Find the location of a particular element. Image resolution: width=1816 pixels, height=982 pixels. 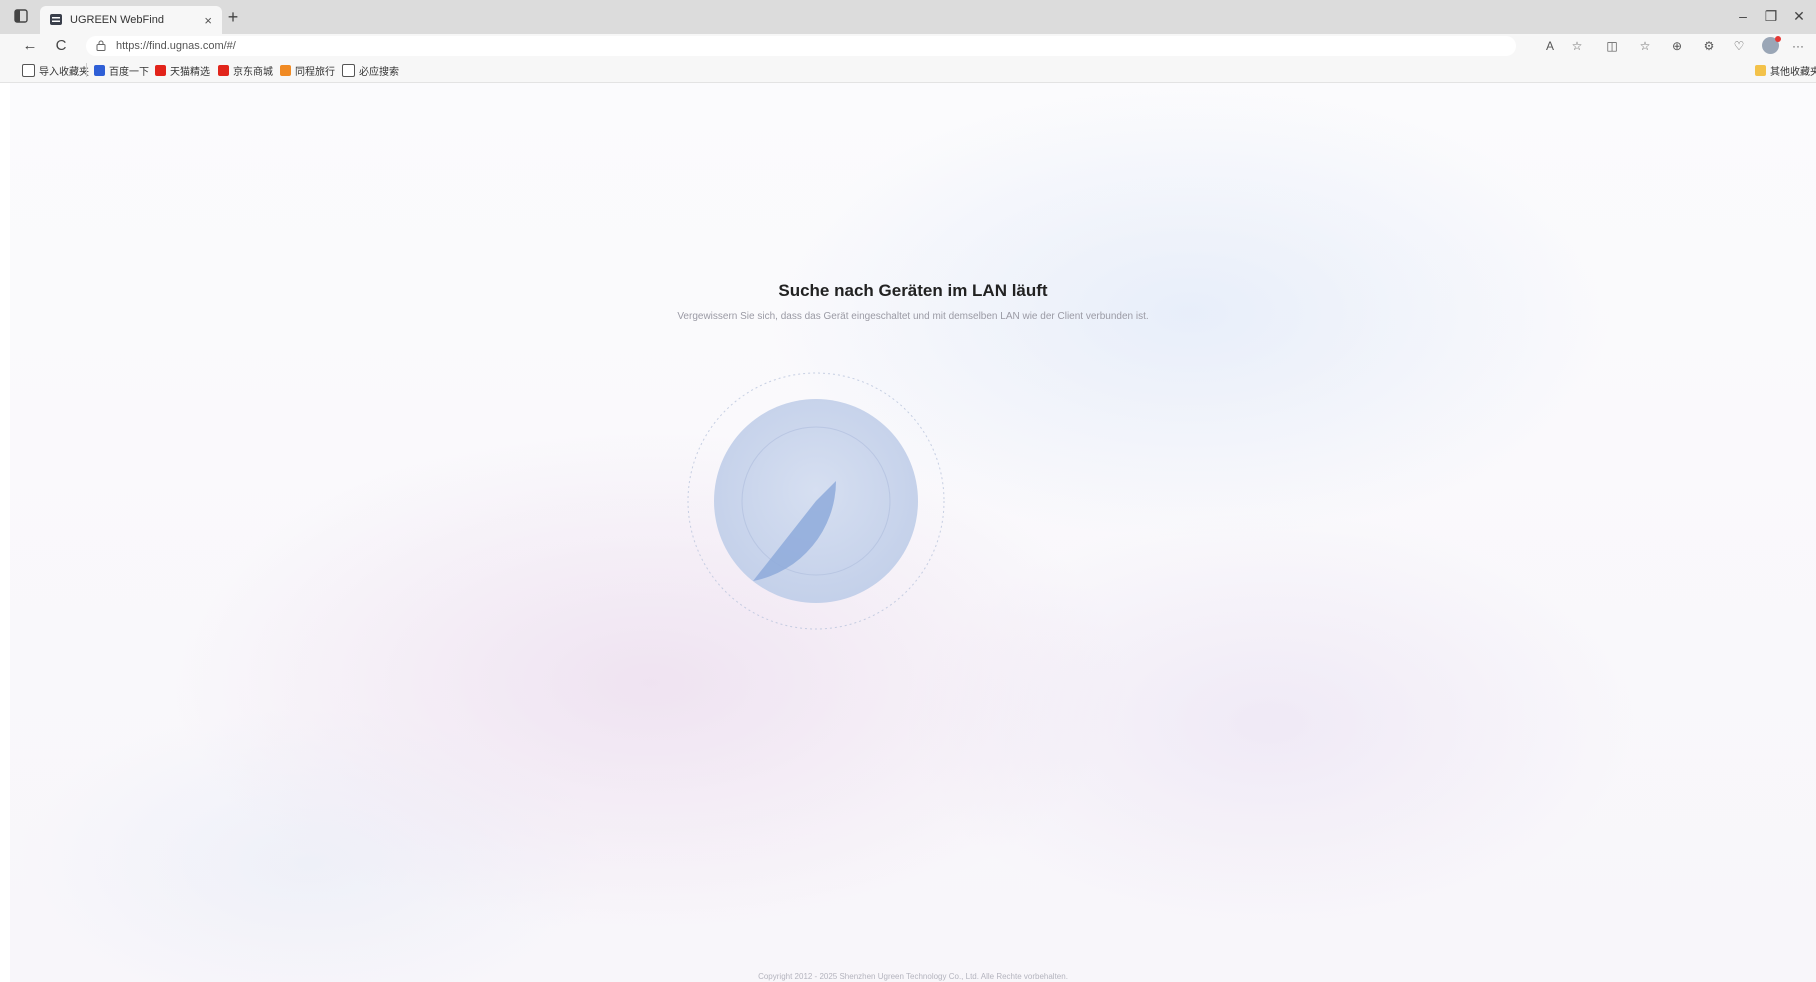

bookmark-label: 天猫精选 is located at coordinates (190, 72).